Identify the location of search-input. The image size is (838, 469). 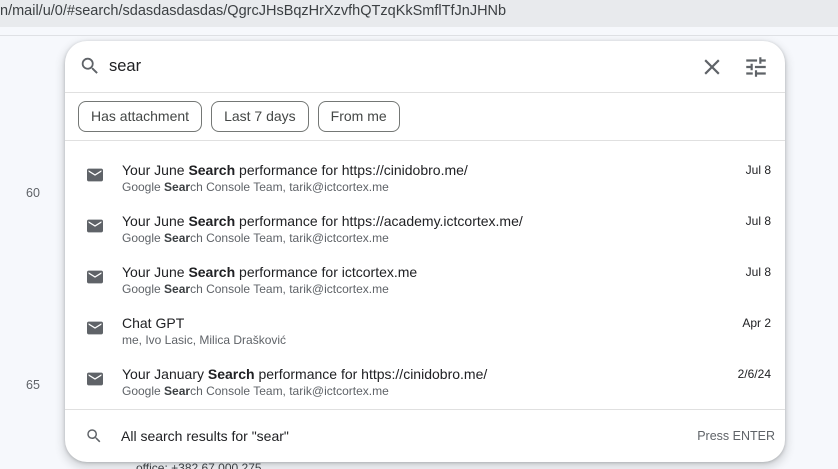
(389, 66).